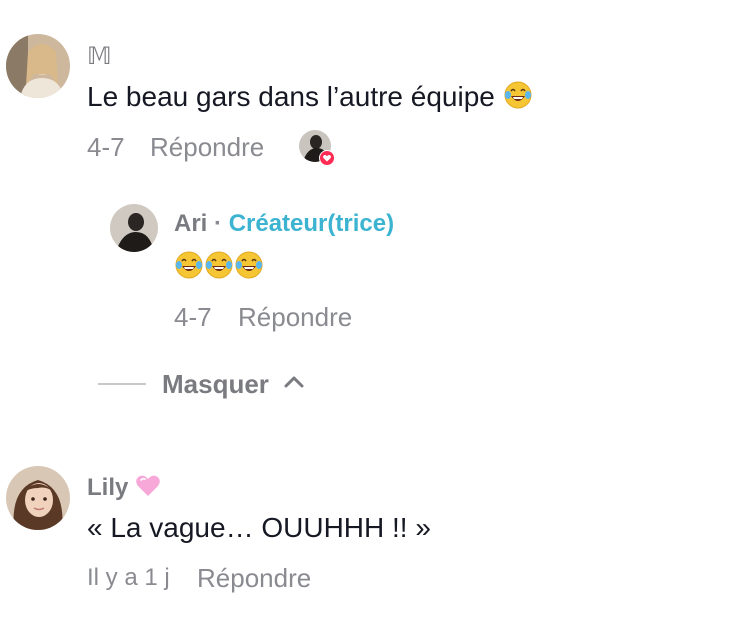 This screenshot has height=632, width=738. Describe the element at coordinates (215, 383) in the screenshot. I see `hide-replies-label: Masquer` at that location.